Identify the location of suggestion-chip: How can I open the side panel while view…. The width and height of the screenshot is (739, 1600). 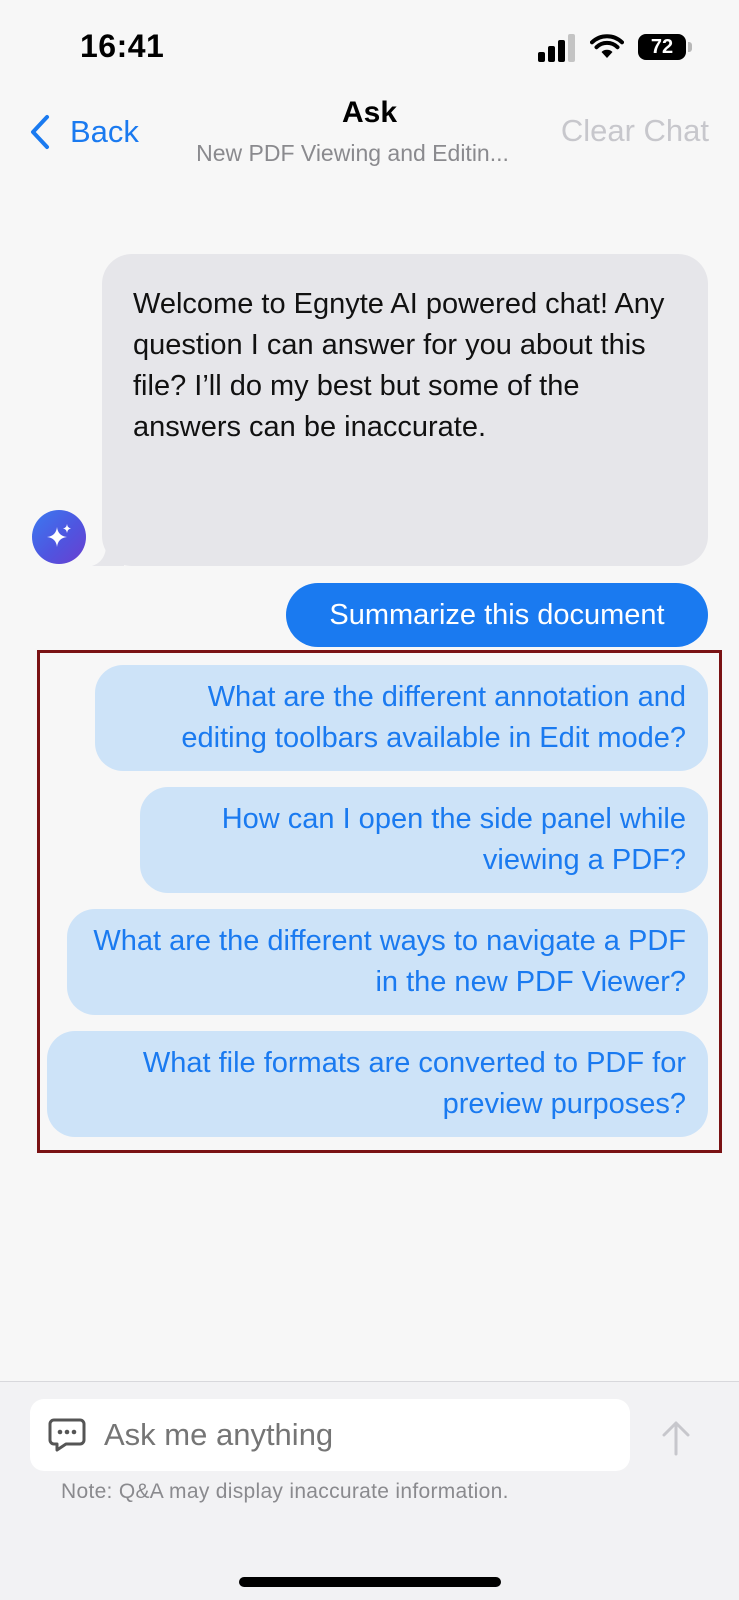
(424, 840).